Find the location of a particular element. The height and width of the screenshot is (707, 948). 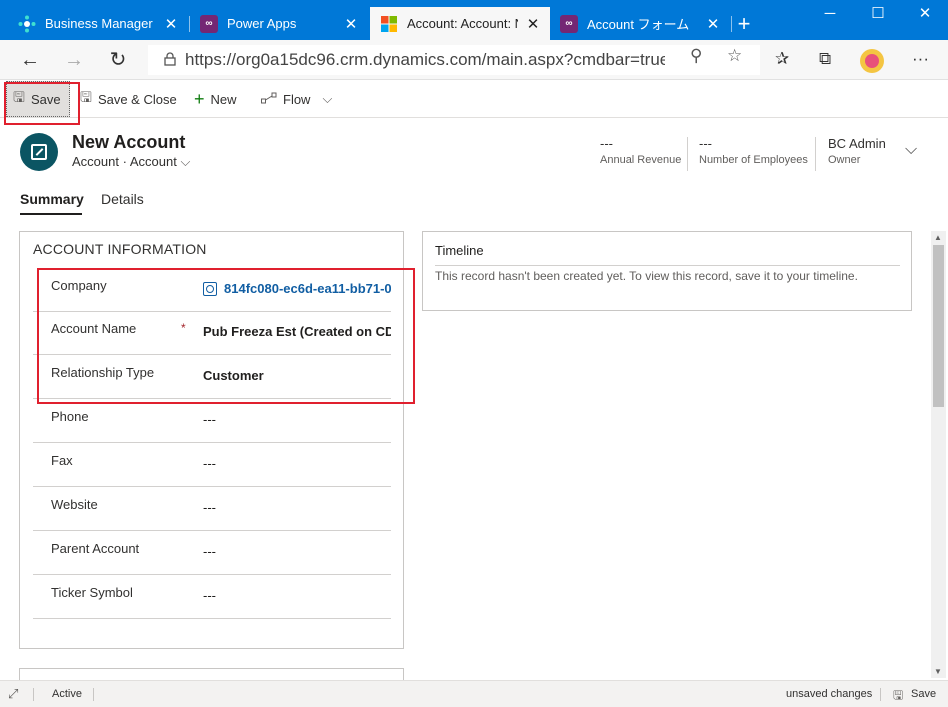

expand-header-chevron-icon: ⌵ is located at coordinates (911, 150).